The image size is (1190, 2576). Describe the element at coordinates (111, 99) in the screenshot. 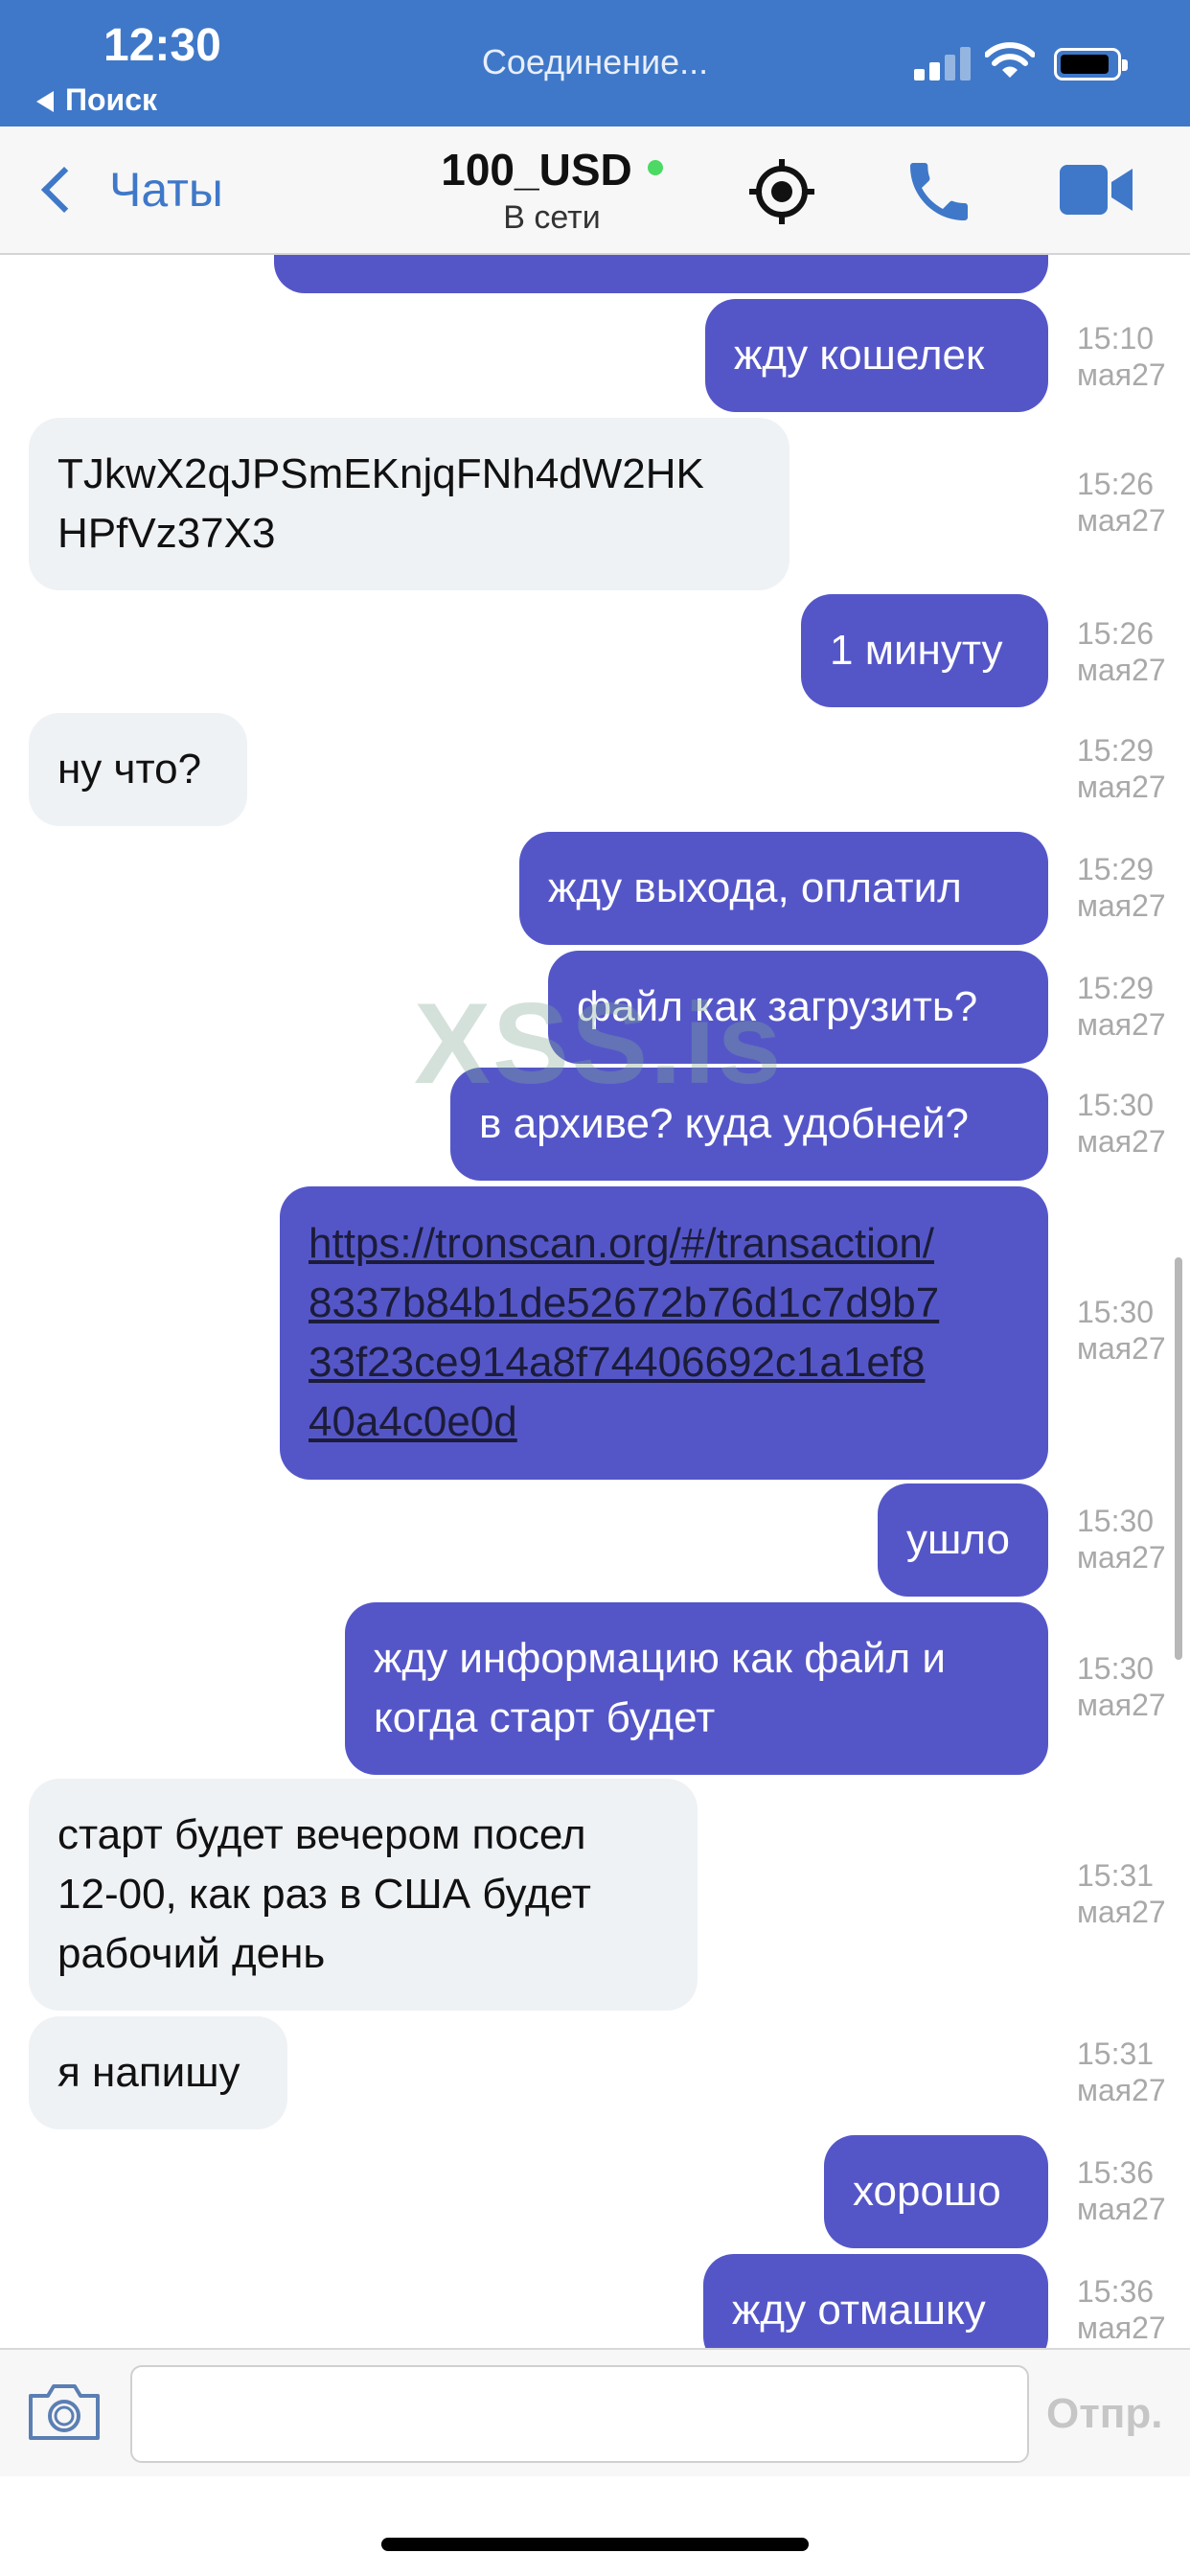

I see `back-app-label: Поиск` at that location.